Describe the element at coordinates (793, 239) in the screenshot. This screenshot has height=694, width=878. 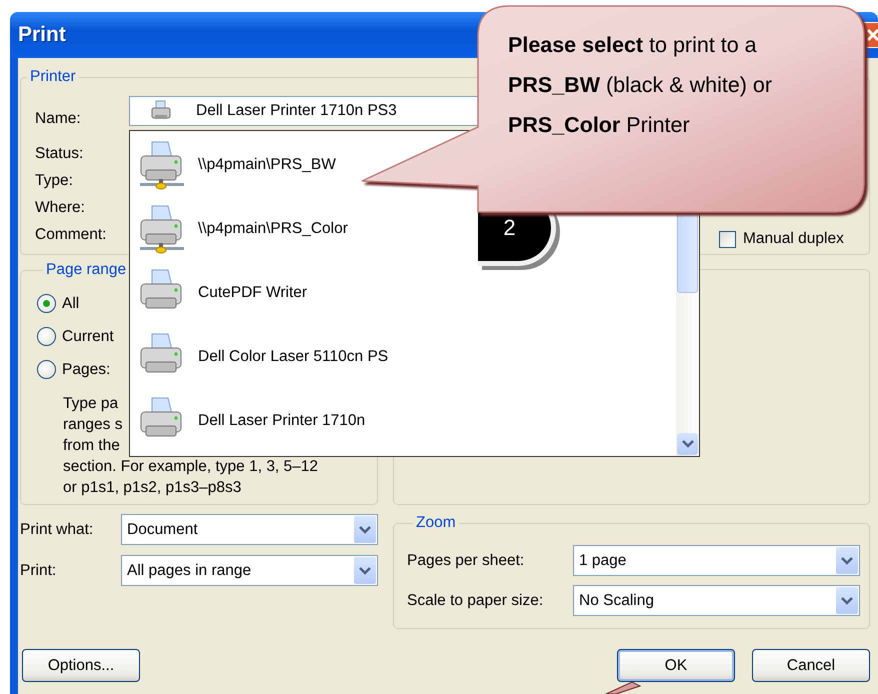
I see `checkbox-label: Manual duplex` at that location.